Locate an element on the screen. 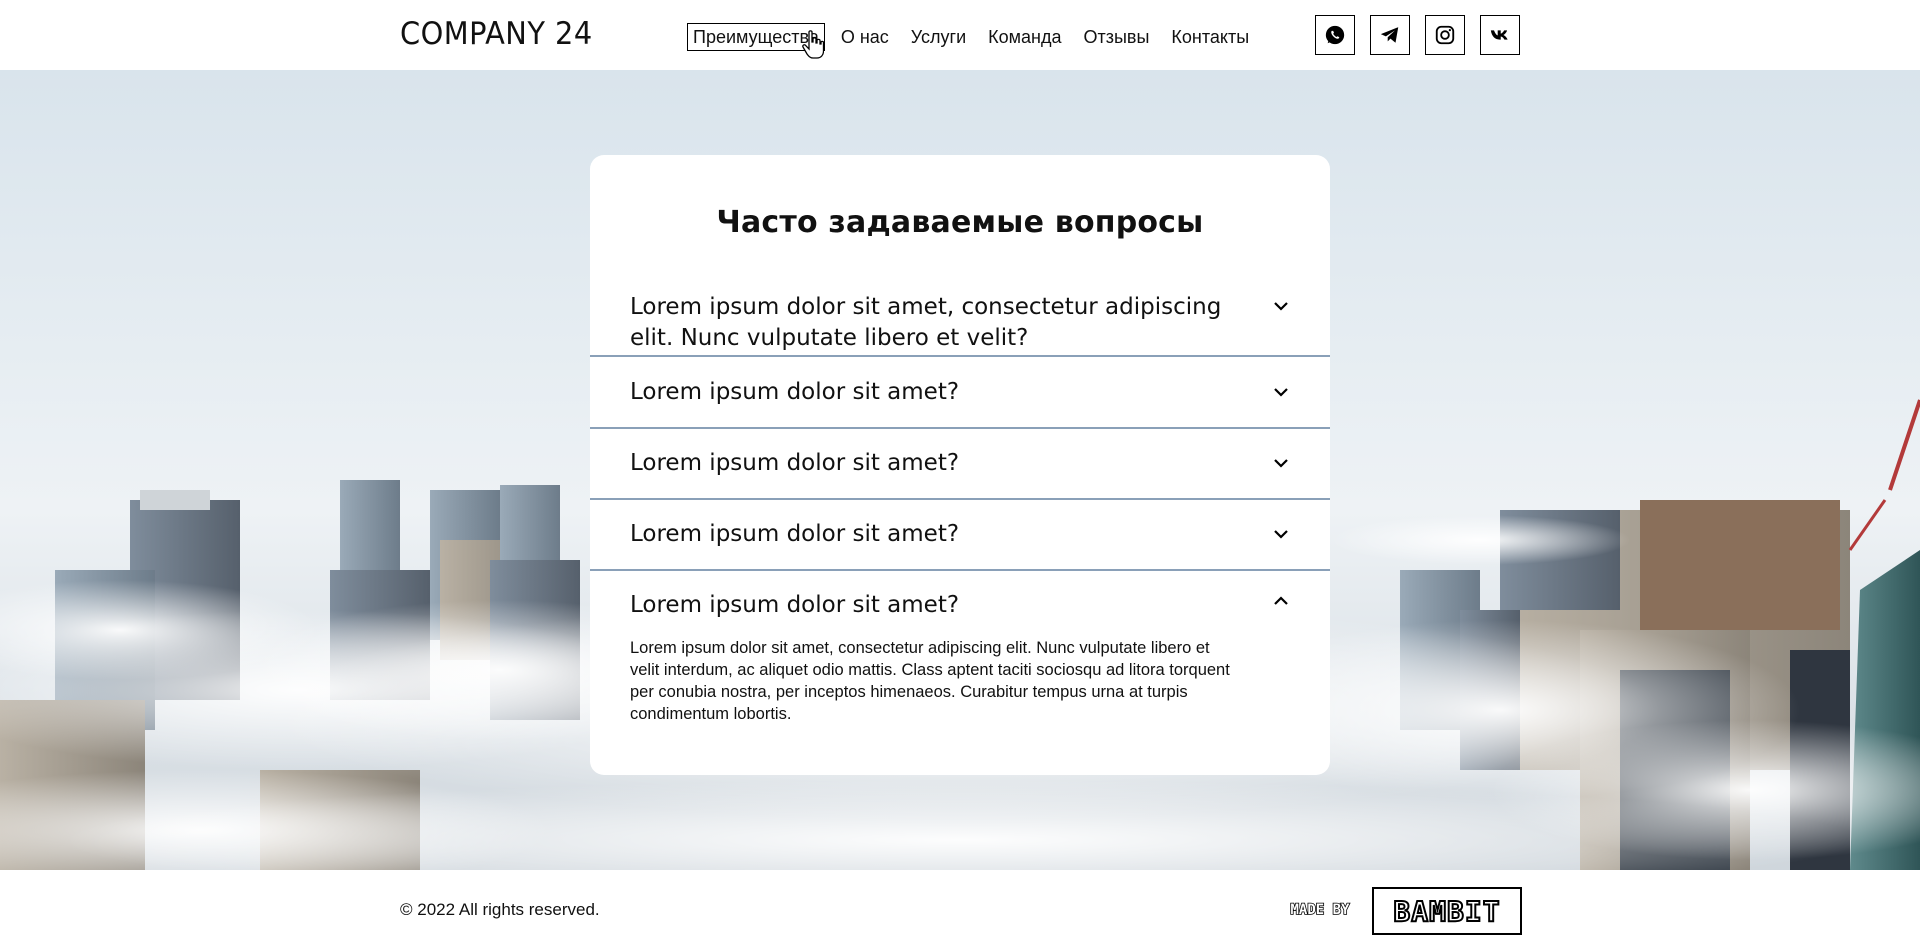 The width and height of the screenshot is (1920, 950). vk-button is located at coordinates (1500, 35).